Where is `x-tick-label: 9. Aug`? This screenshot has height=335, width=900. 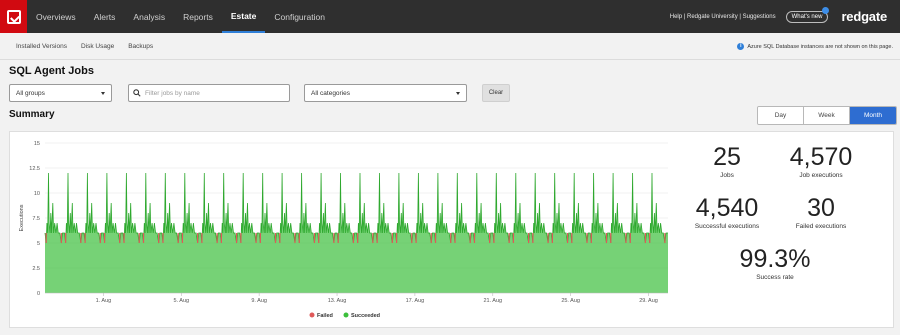 x-tick-label: 9. Aug is located at coordinates (259, 301).